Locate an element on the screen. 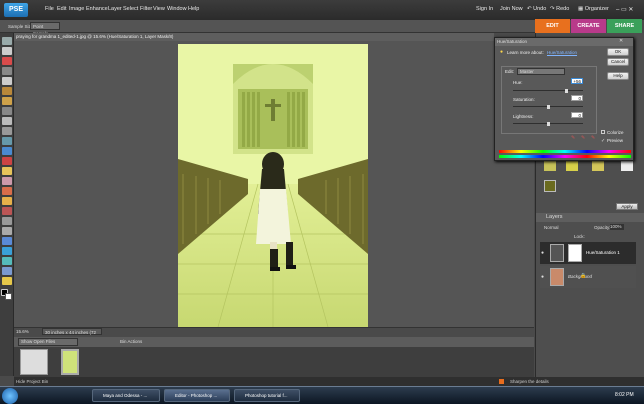 The width and height of the screenshot is (644, 404). saturation-field: 0 is located at coordinates (577, 98).